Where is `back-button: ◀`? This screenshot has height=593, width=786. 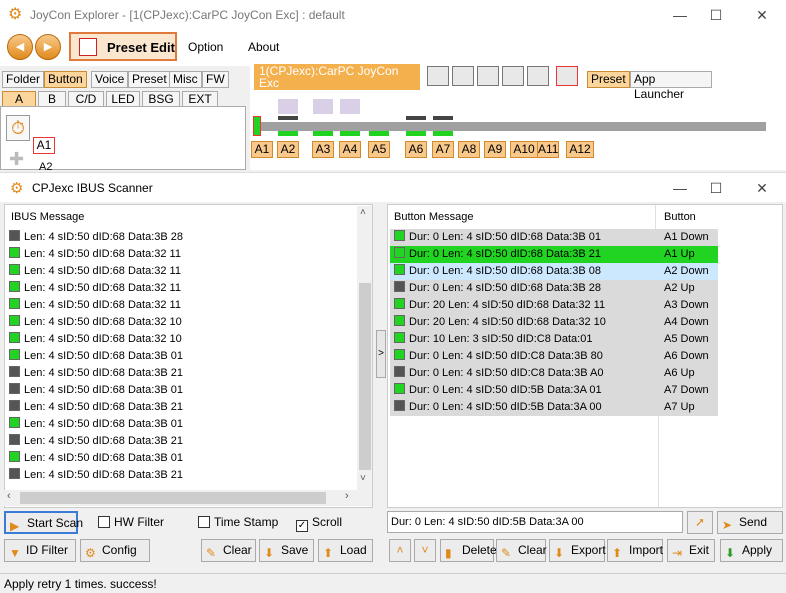 back-button: ◀ is located at coordinates (20, 47).